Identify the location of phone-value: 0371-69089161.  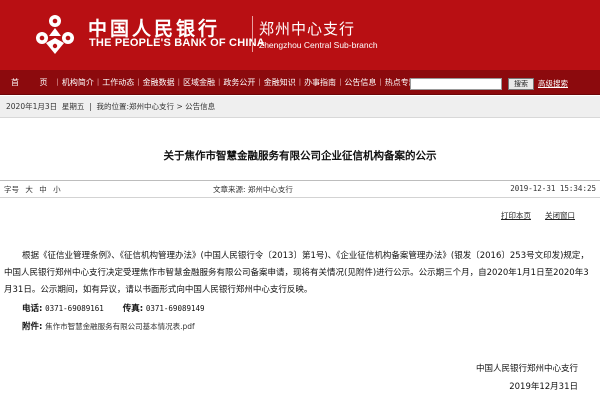
(74, 308).